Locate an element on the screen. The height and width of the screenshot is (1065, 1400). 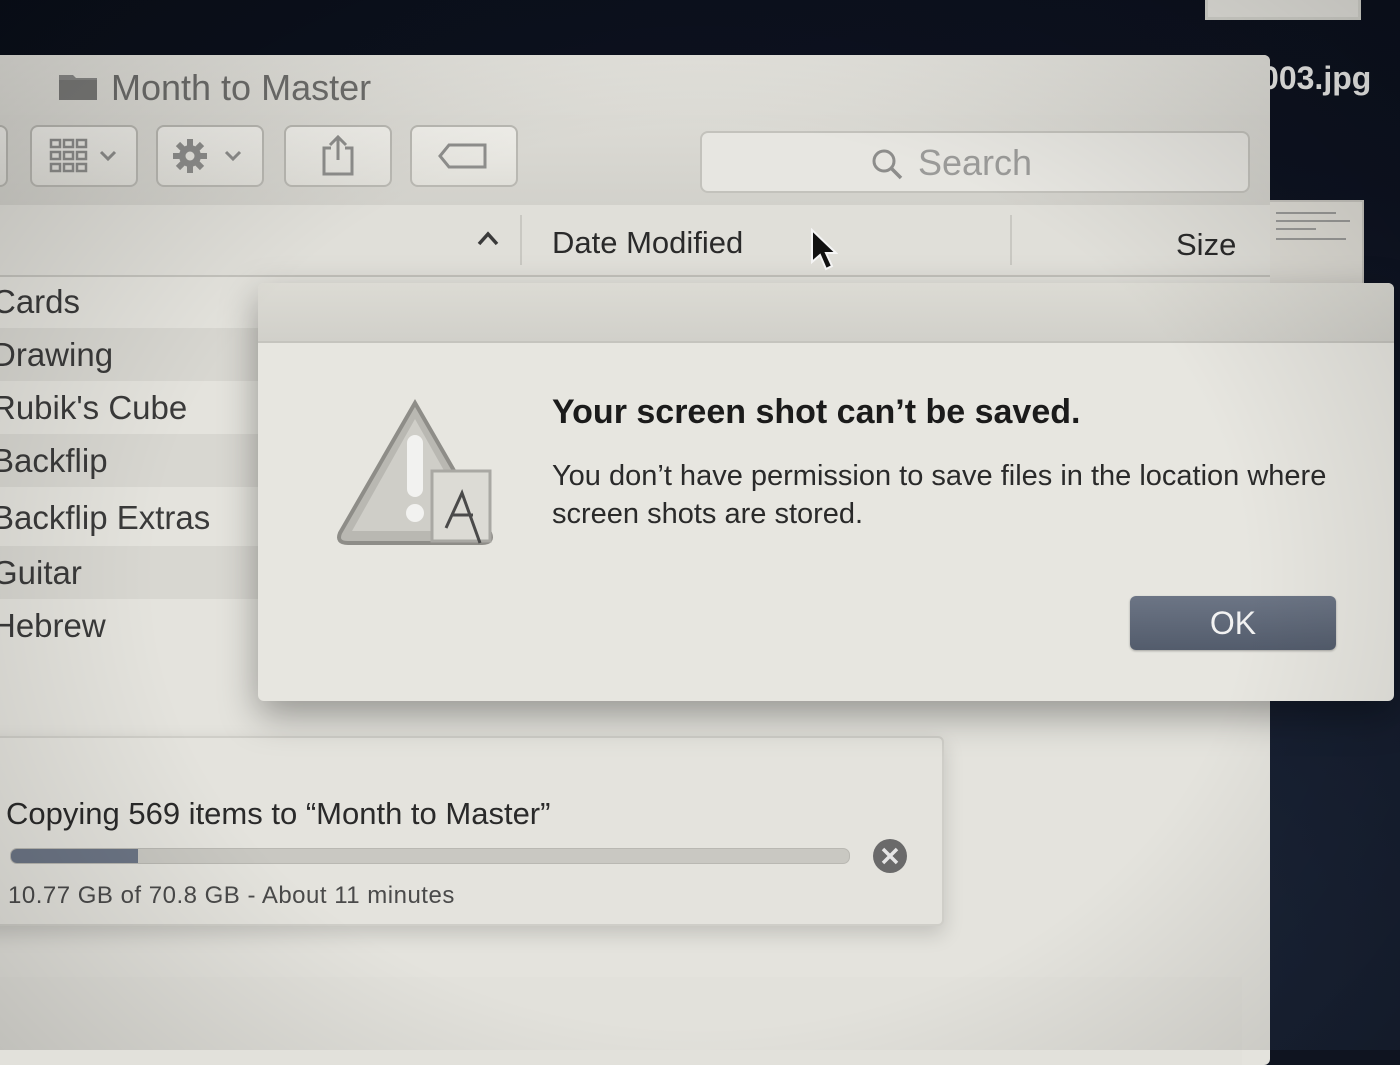
cancel-copy-button is located at coordinates (890, 856).